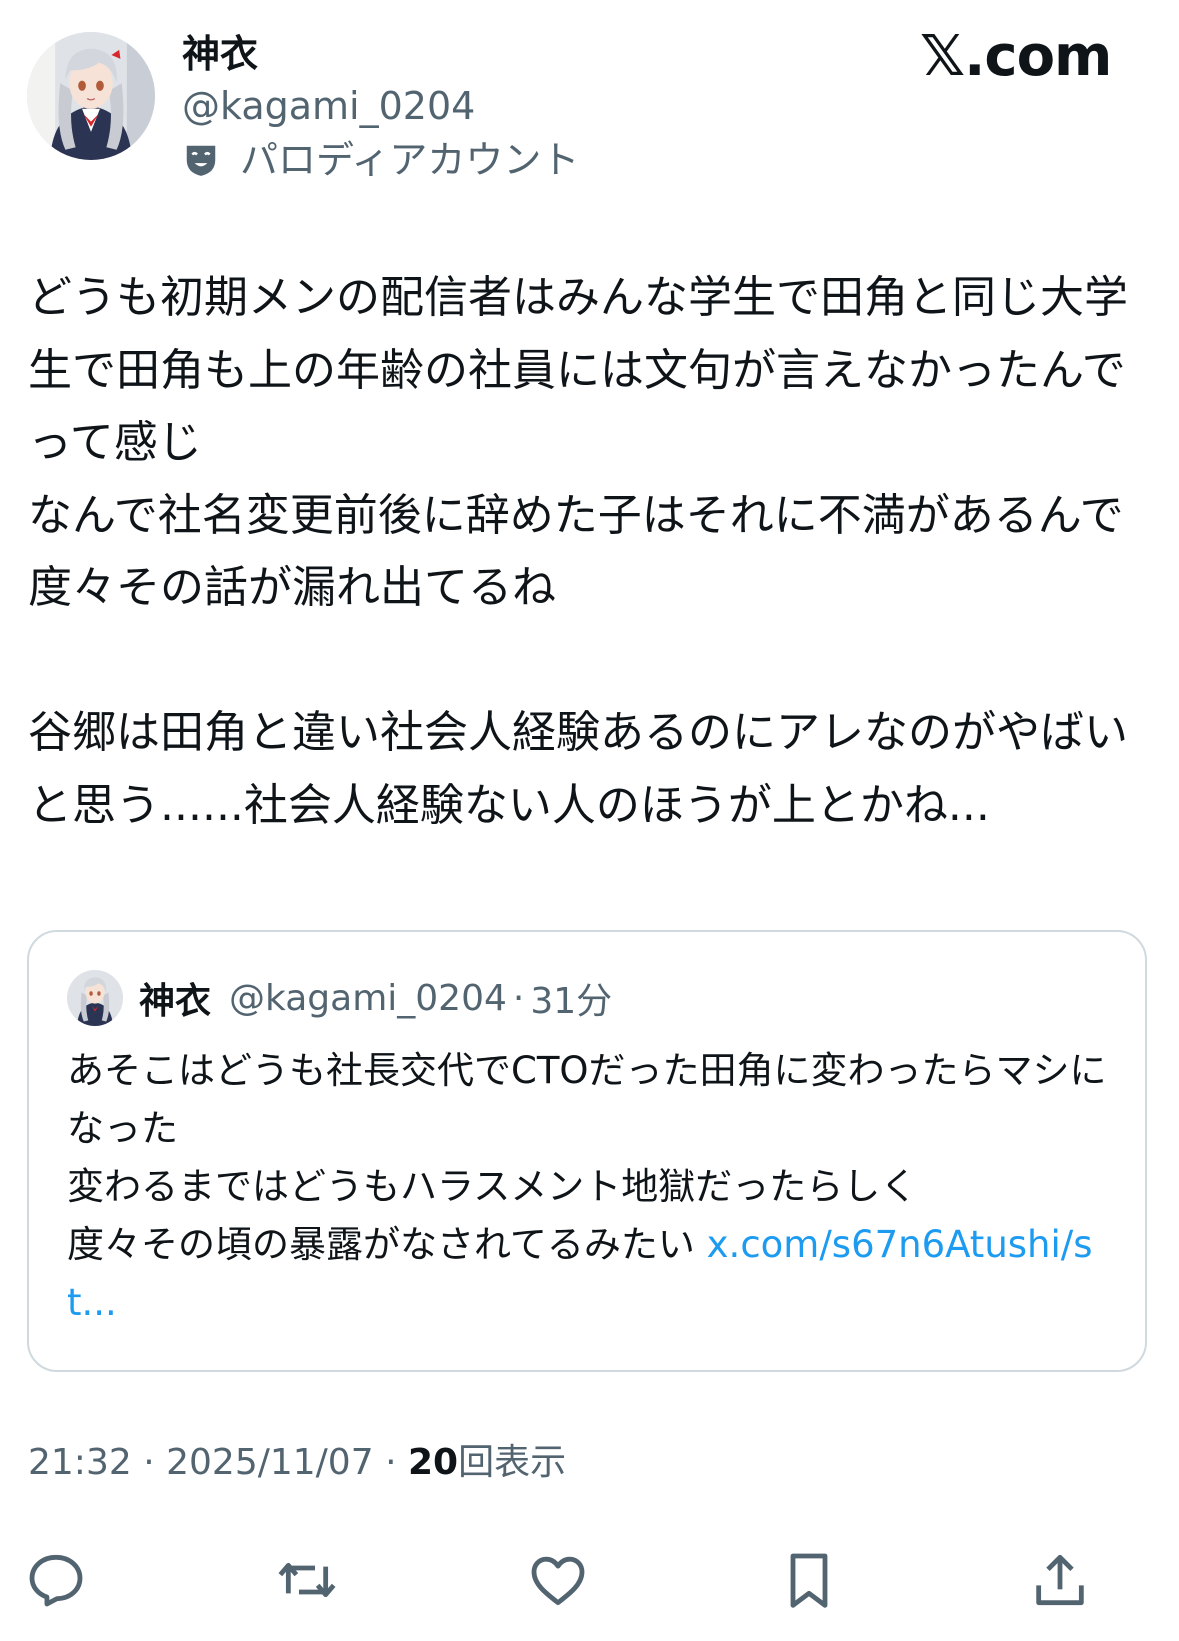  Describe the element at coordinates (410, 160) in the screenshot. I see `parody-account-text: パロディアカウント` at that location.